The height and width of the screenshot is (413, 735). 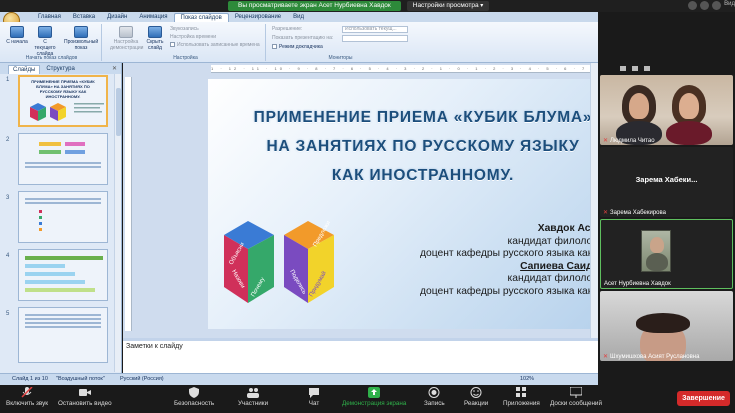 What do you see at coordinates (527, 379) in the screenshot?
I see `zoom-level: 102%` at bounding box center [527, 379].